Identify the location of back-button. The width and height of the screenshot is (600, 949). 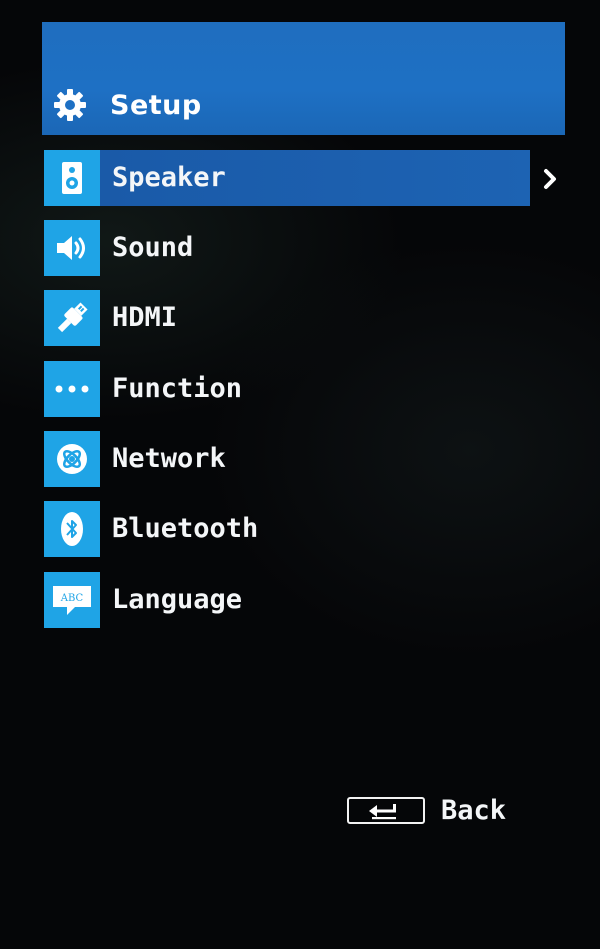
(386, 810).